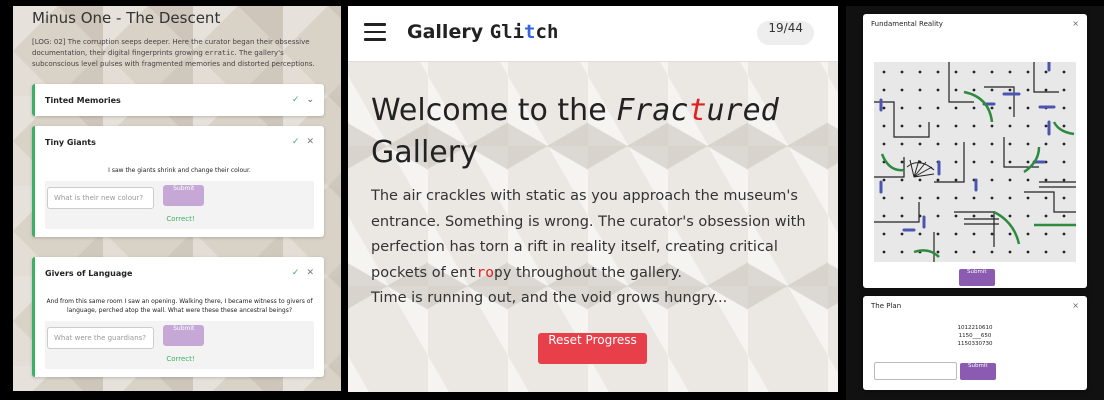  I want to click on navbar: Gallery Glitch 19/44, so click(593, 34).